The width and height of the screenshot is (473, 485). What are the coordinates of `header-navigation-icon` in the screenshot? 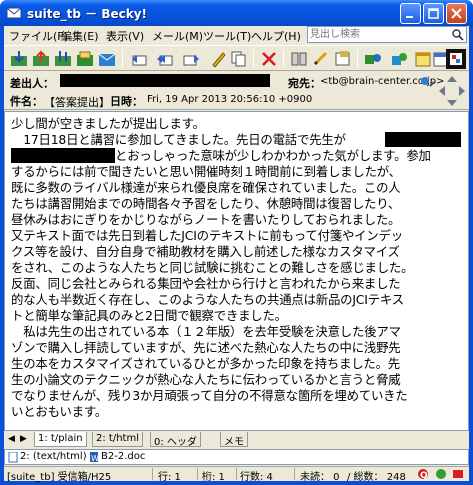 It's located at (452, 91).